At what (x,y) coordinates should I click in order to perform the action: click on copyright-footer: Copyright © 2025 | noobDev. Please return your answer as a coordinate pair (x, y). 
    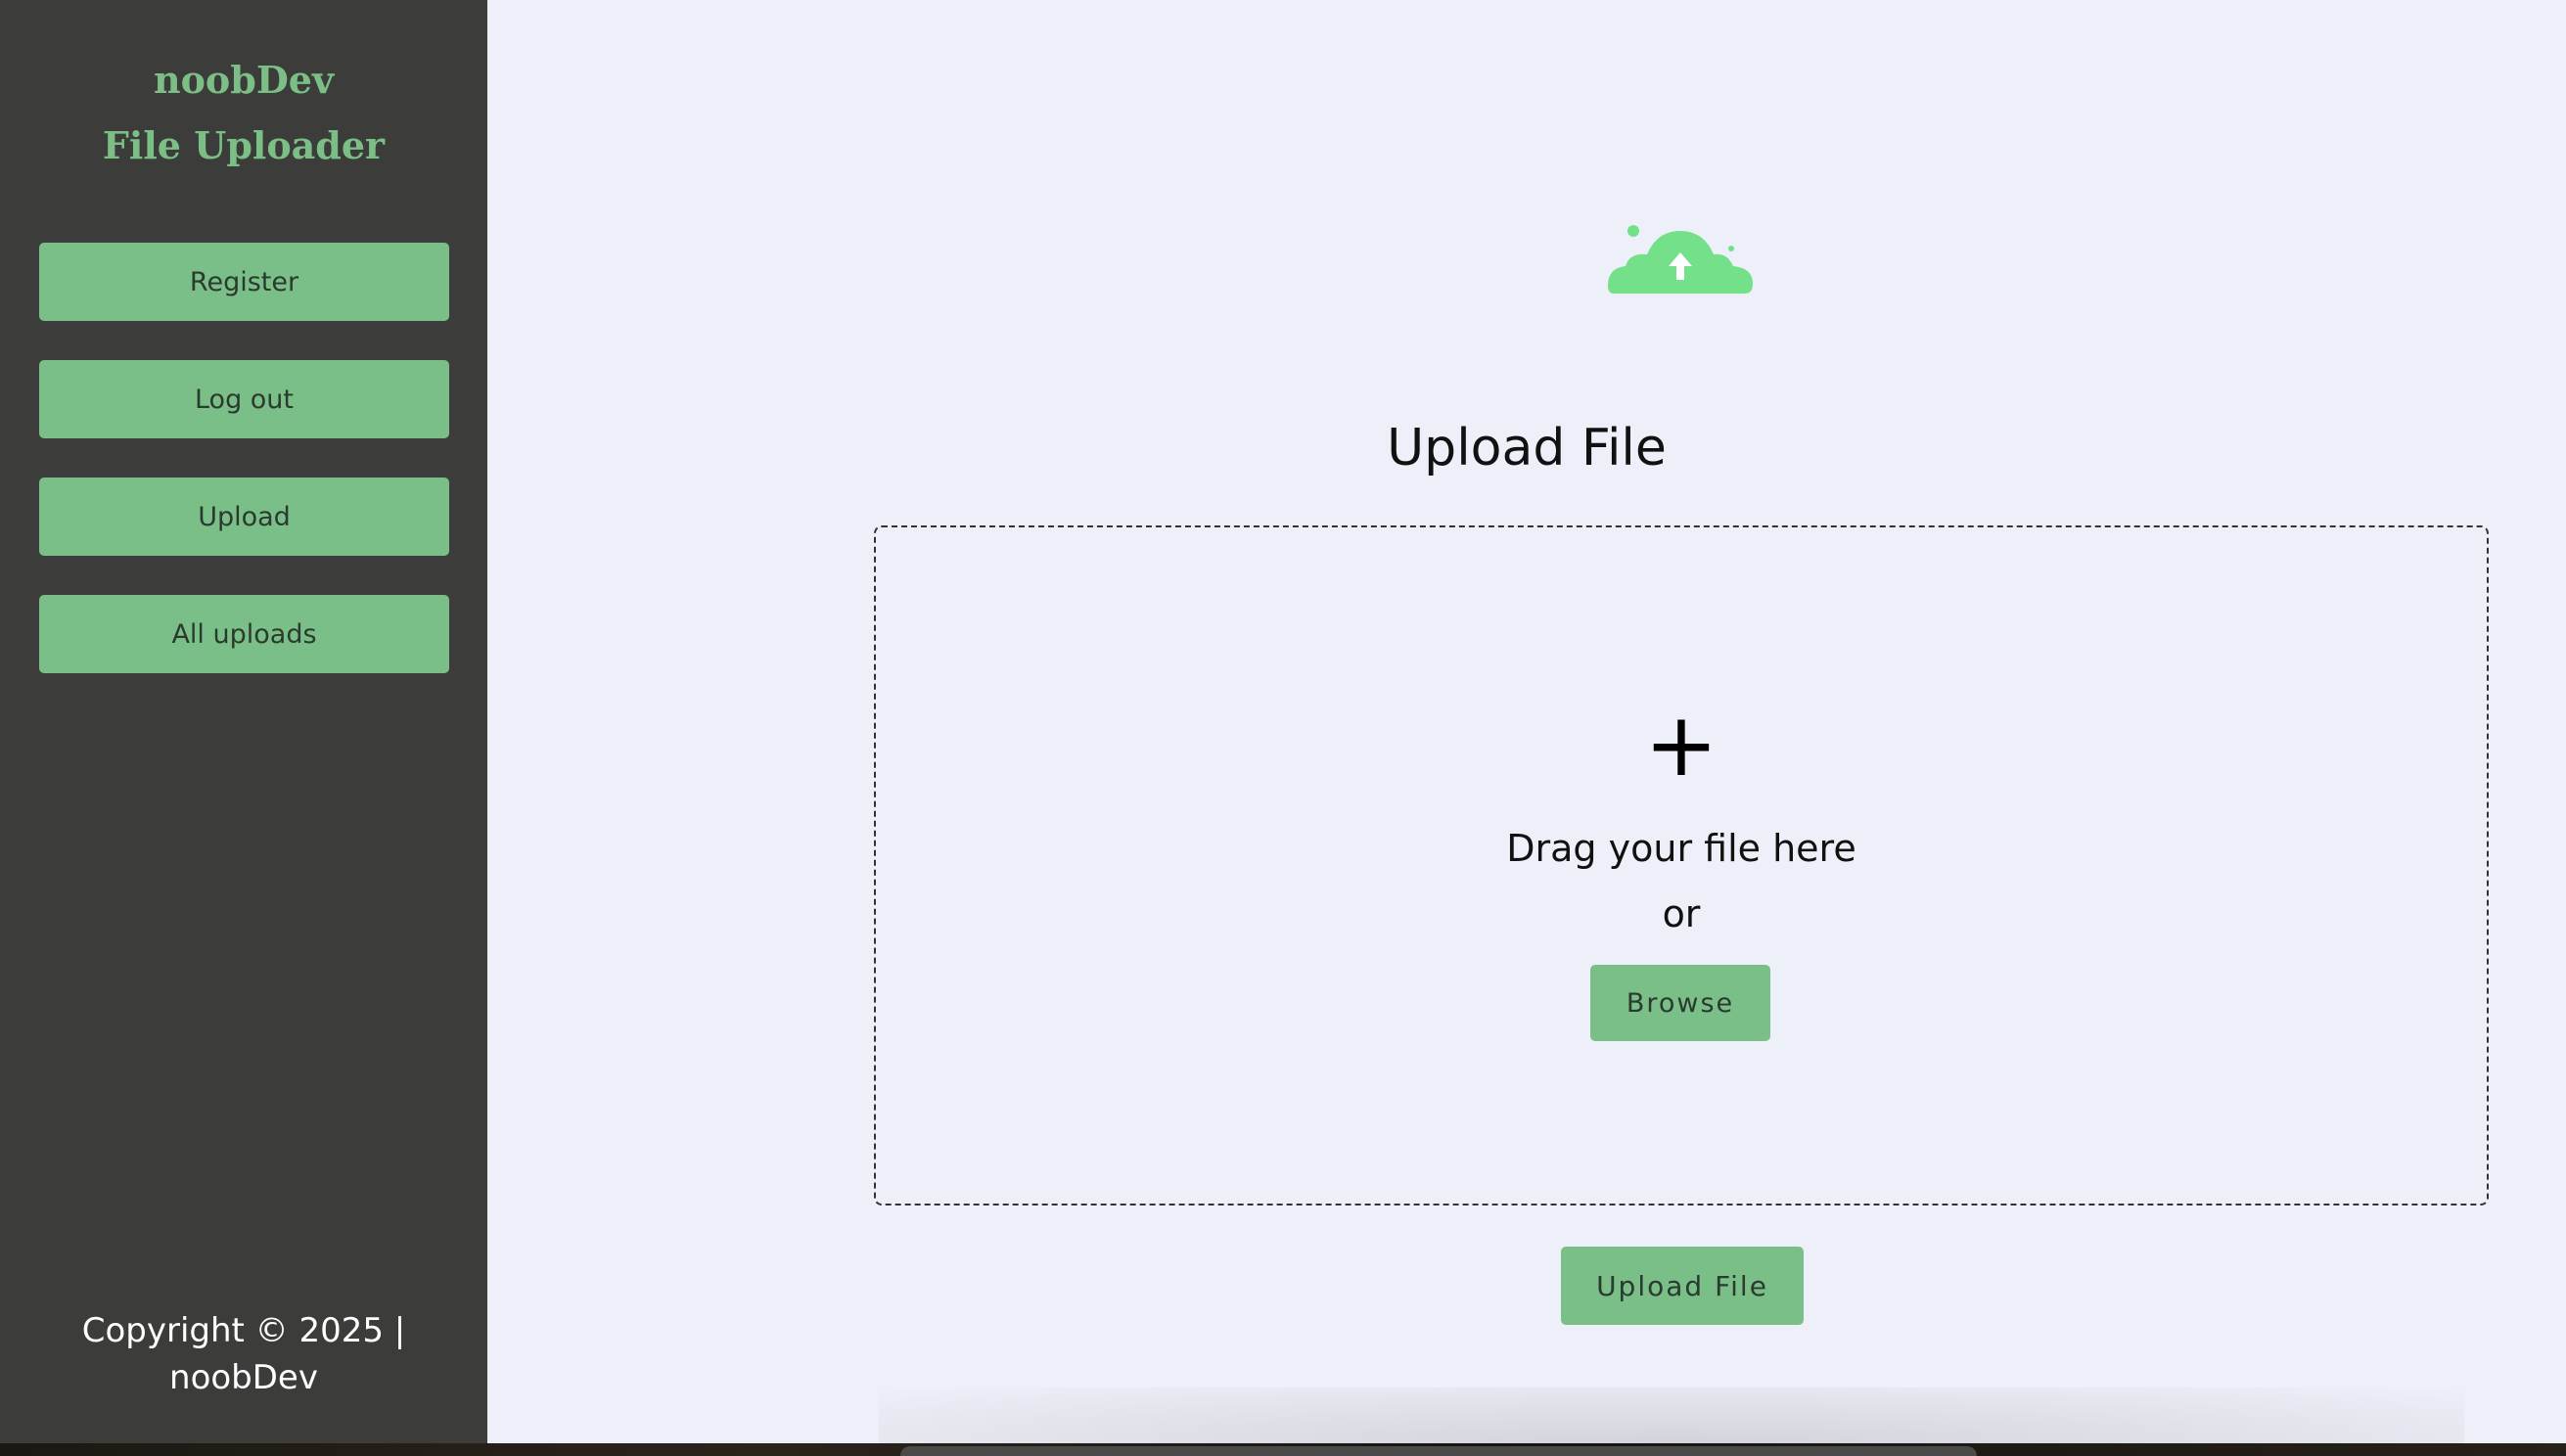
    Looking at the image, I should click on (243, 1354).